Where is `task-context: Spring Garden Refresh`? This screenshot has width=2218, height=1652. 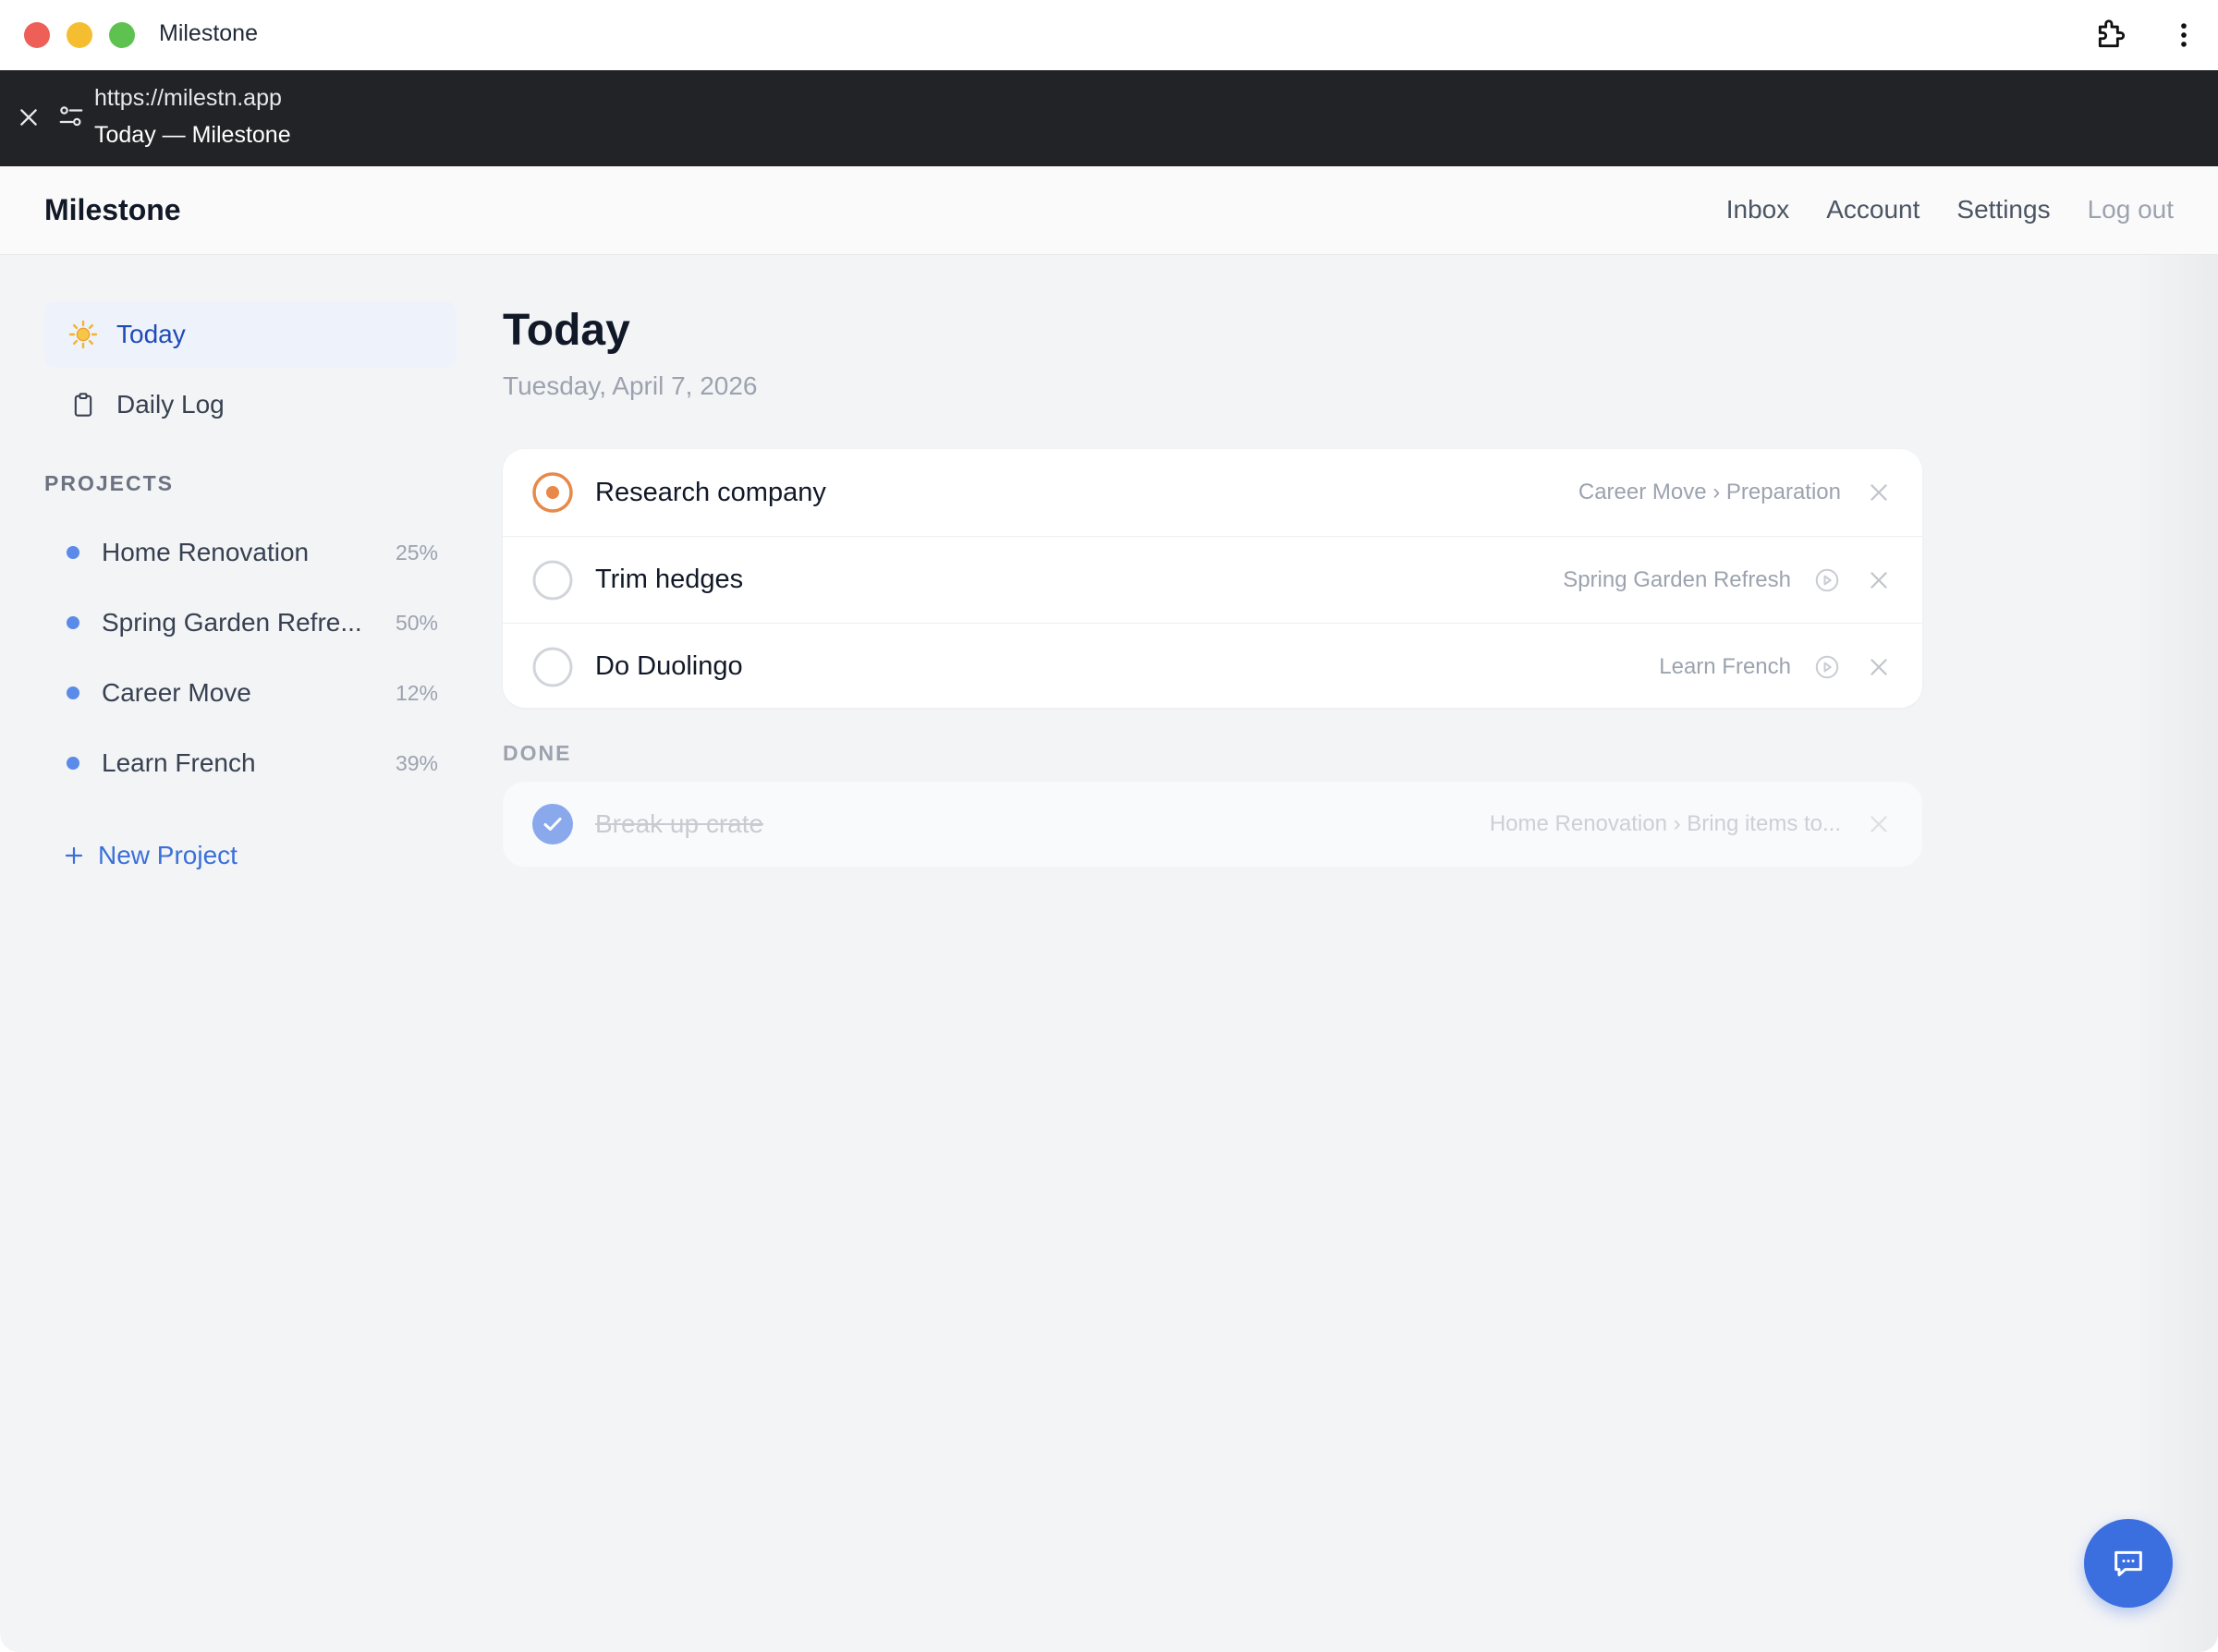
task-context: Spring Garden Refresh is located at coordinates (1702, 580).